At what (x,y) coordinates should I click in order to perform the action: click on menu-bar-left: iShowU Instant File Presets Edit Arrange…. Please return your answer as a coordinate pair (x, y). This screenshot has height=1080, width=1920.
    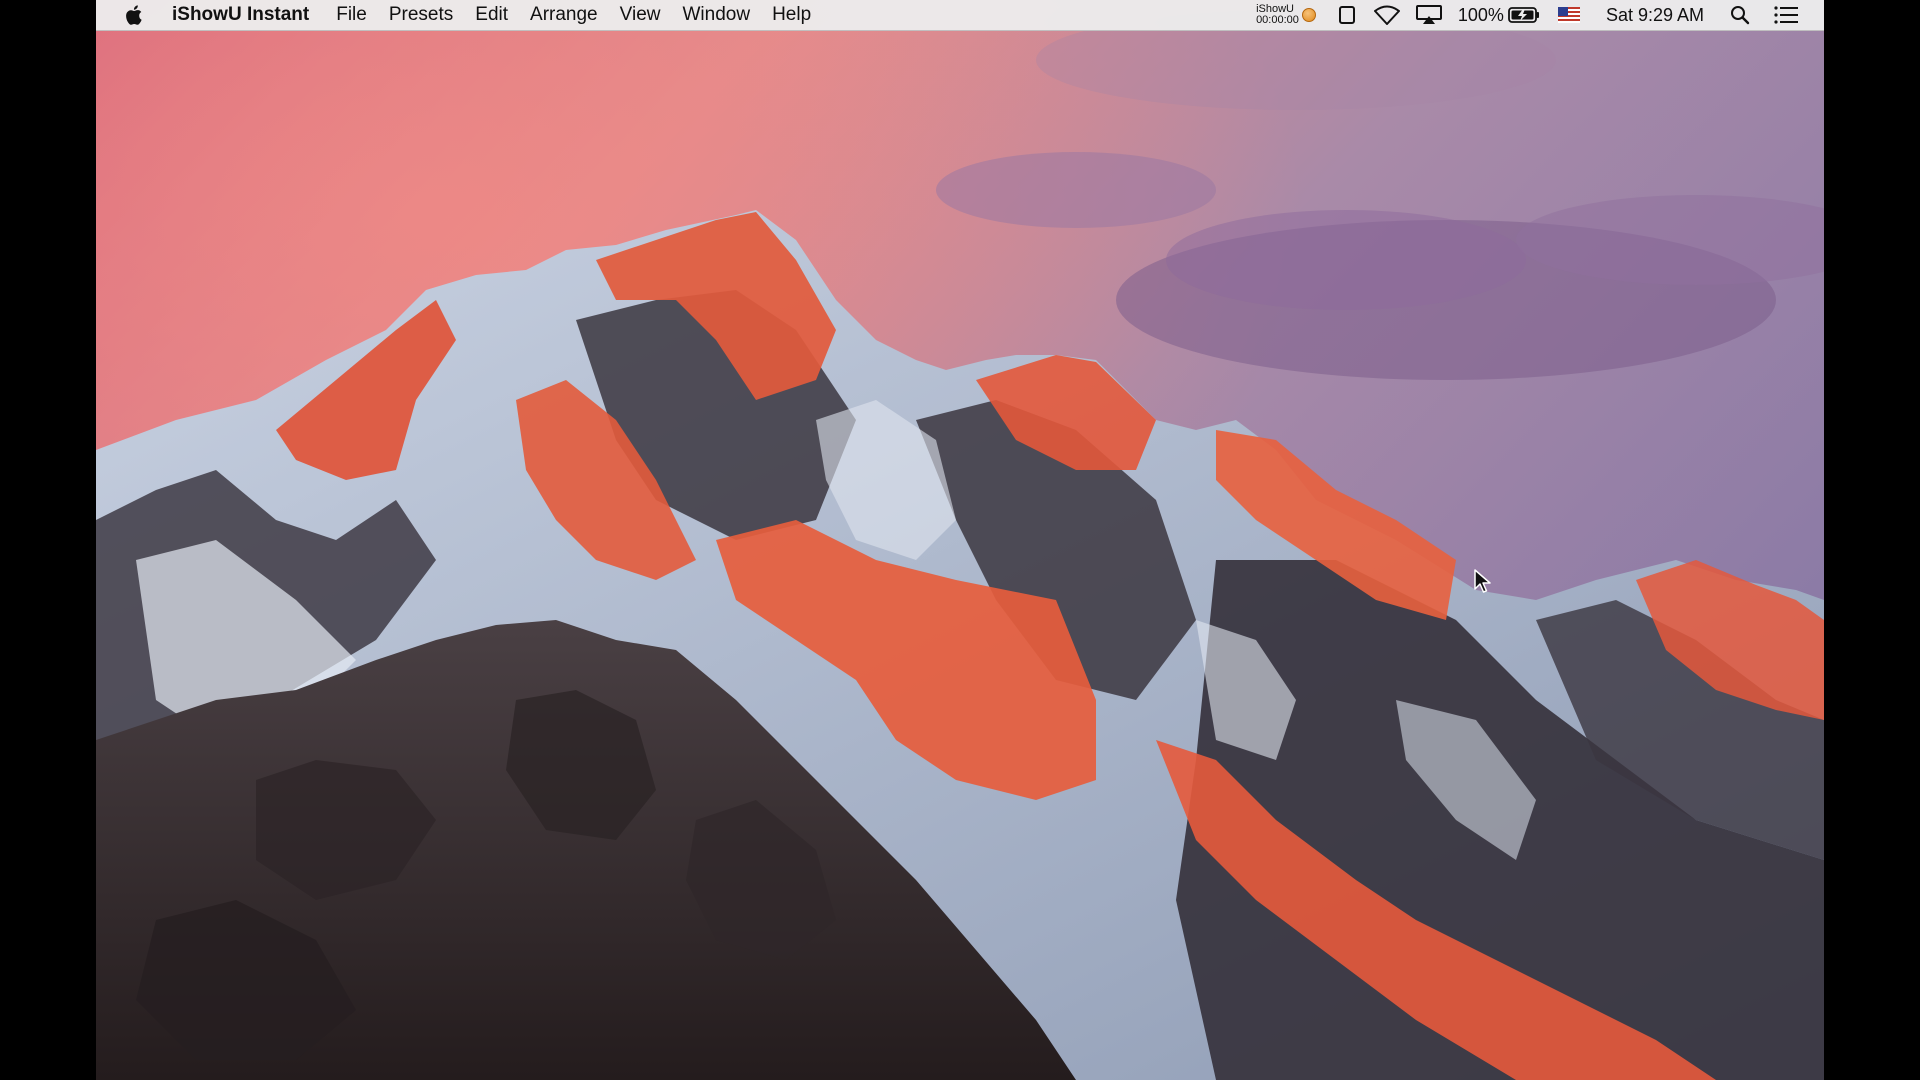
    Looking at the image, I should click on (459, 15).